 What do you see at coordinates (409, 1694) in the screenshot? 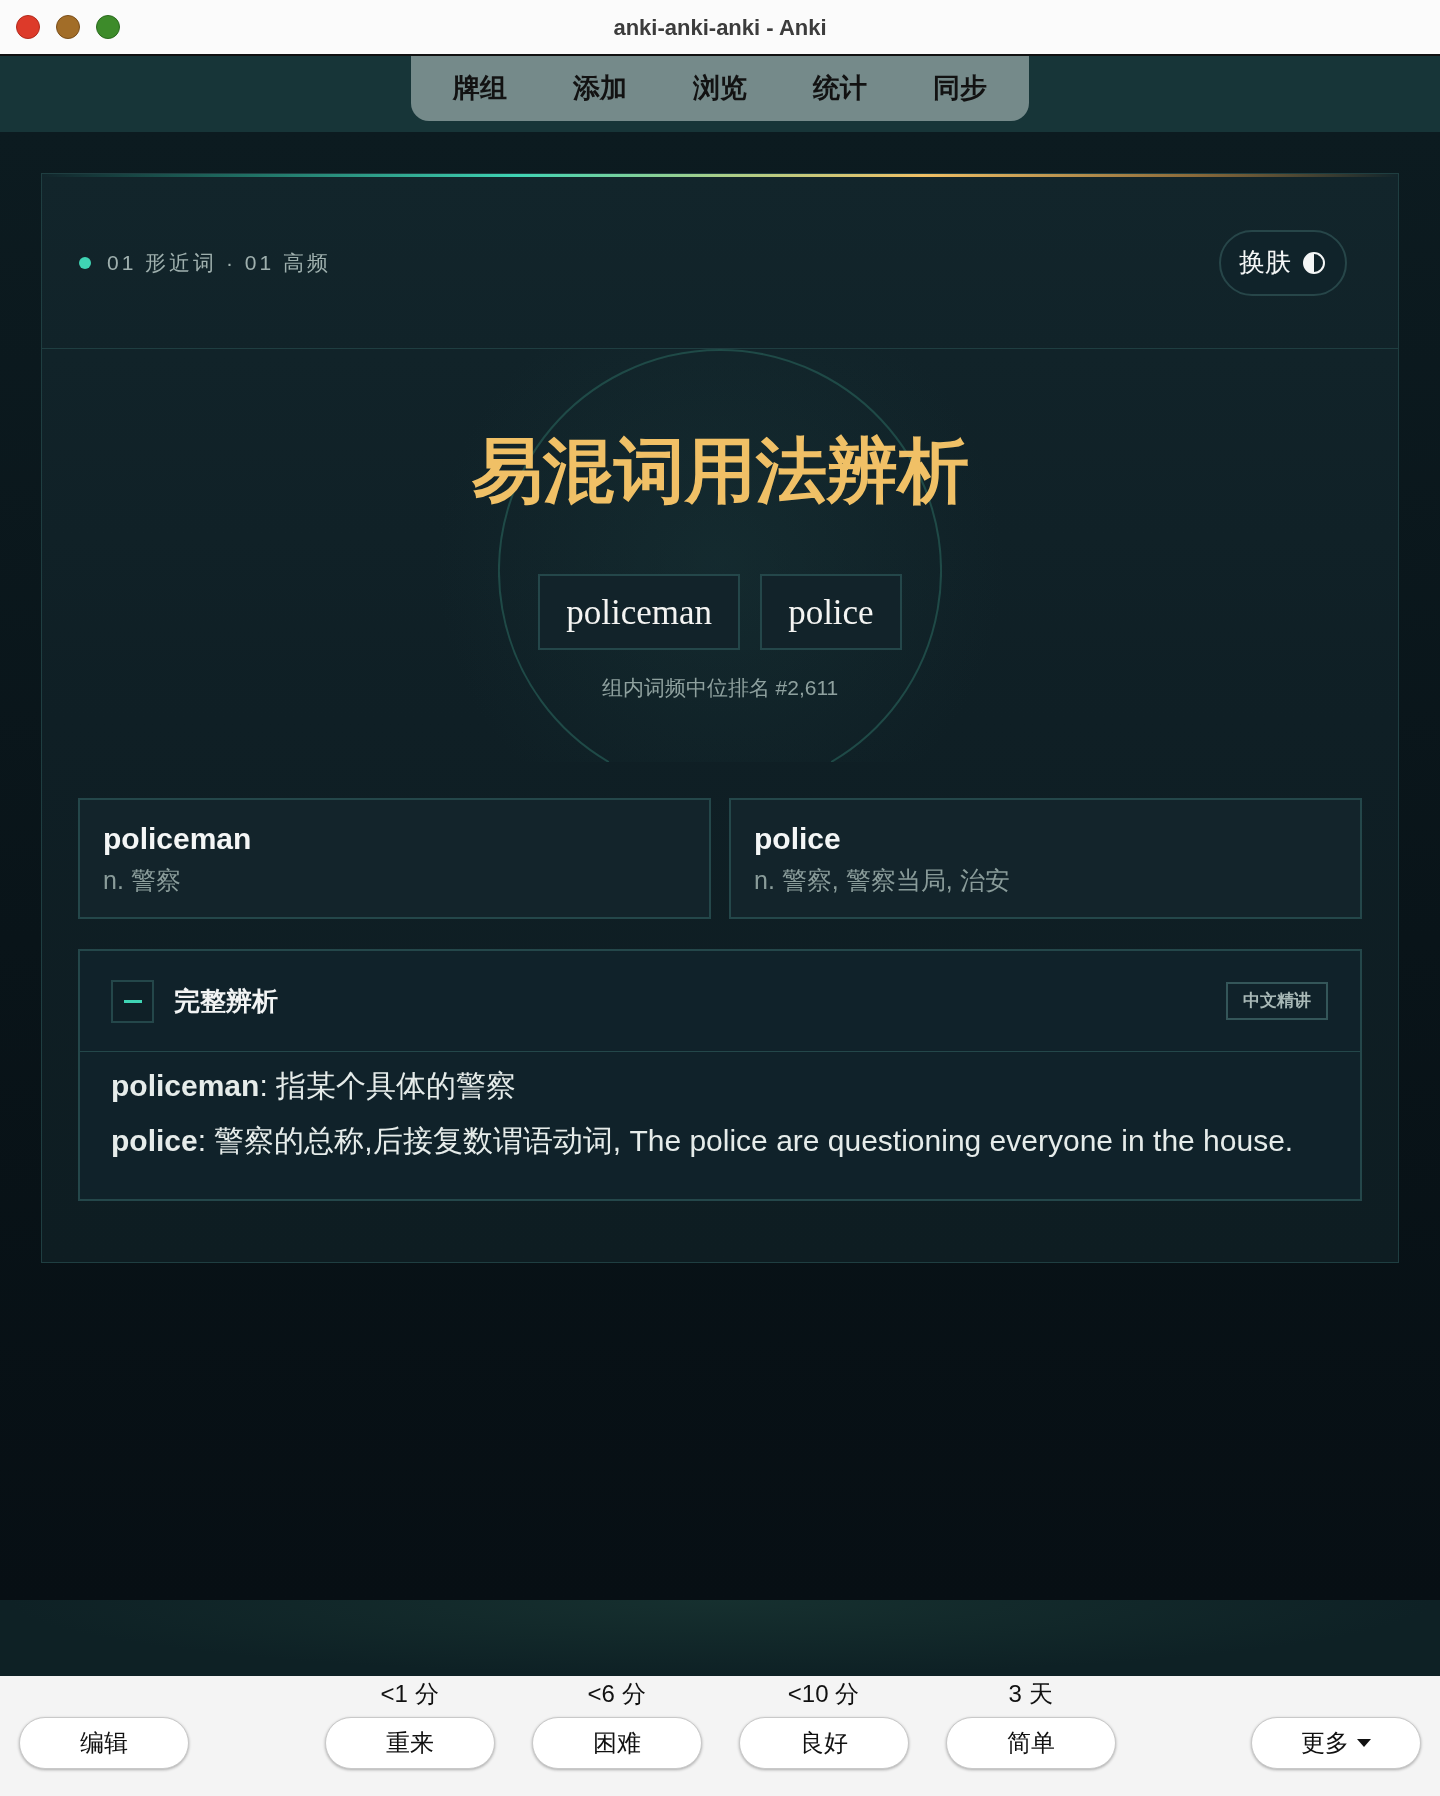
I see `interval-label: <1 分` at bounding box center [409, 1694].